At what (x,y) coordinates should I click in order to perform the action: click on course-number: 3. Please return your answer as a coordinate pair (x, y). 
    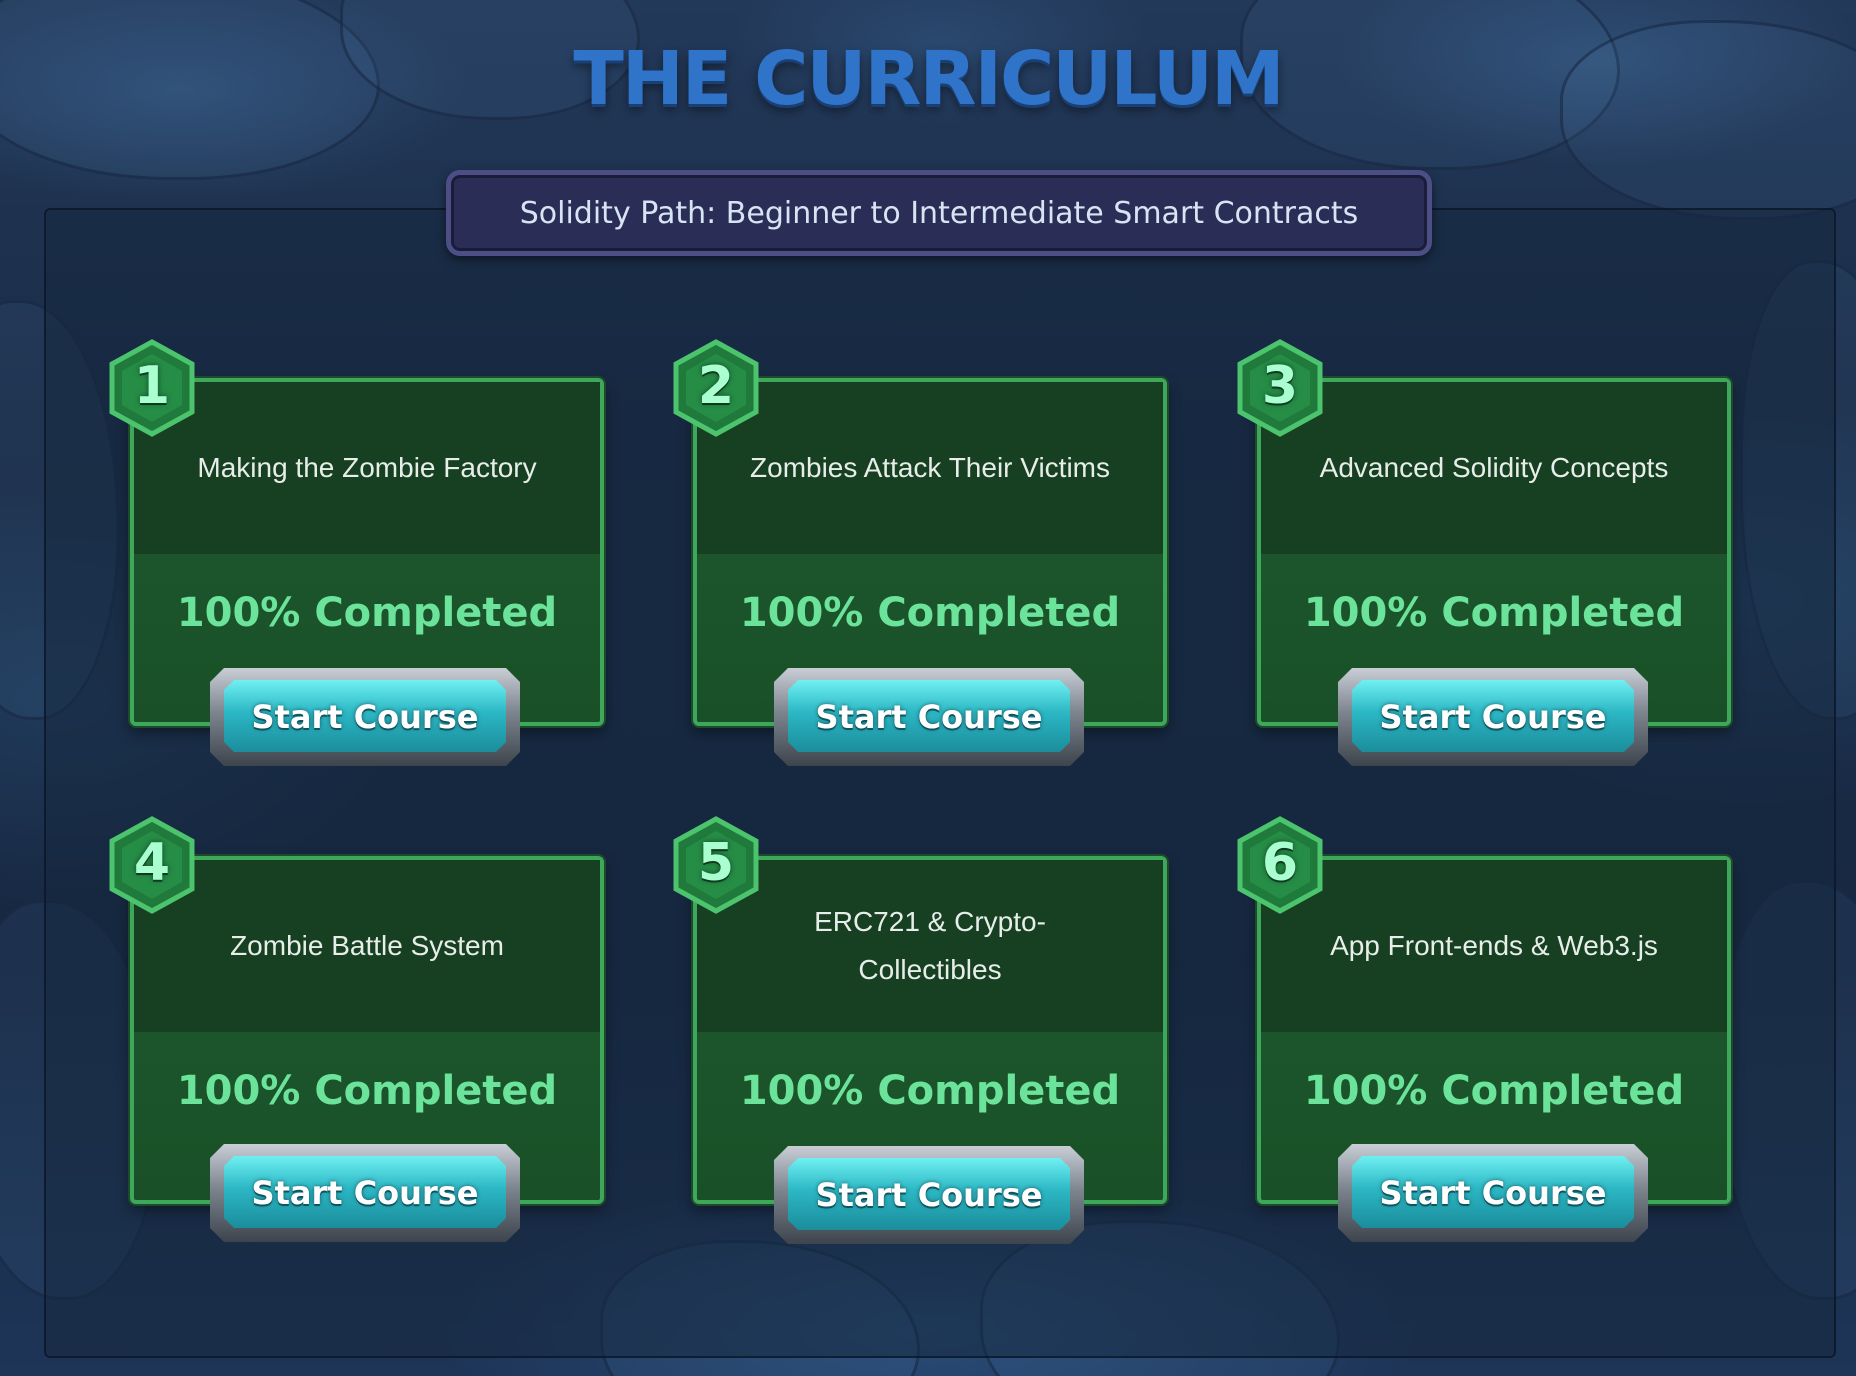
    Looking at the image, I should click on (1280, 386).